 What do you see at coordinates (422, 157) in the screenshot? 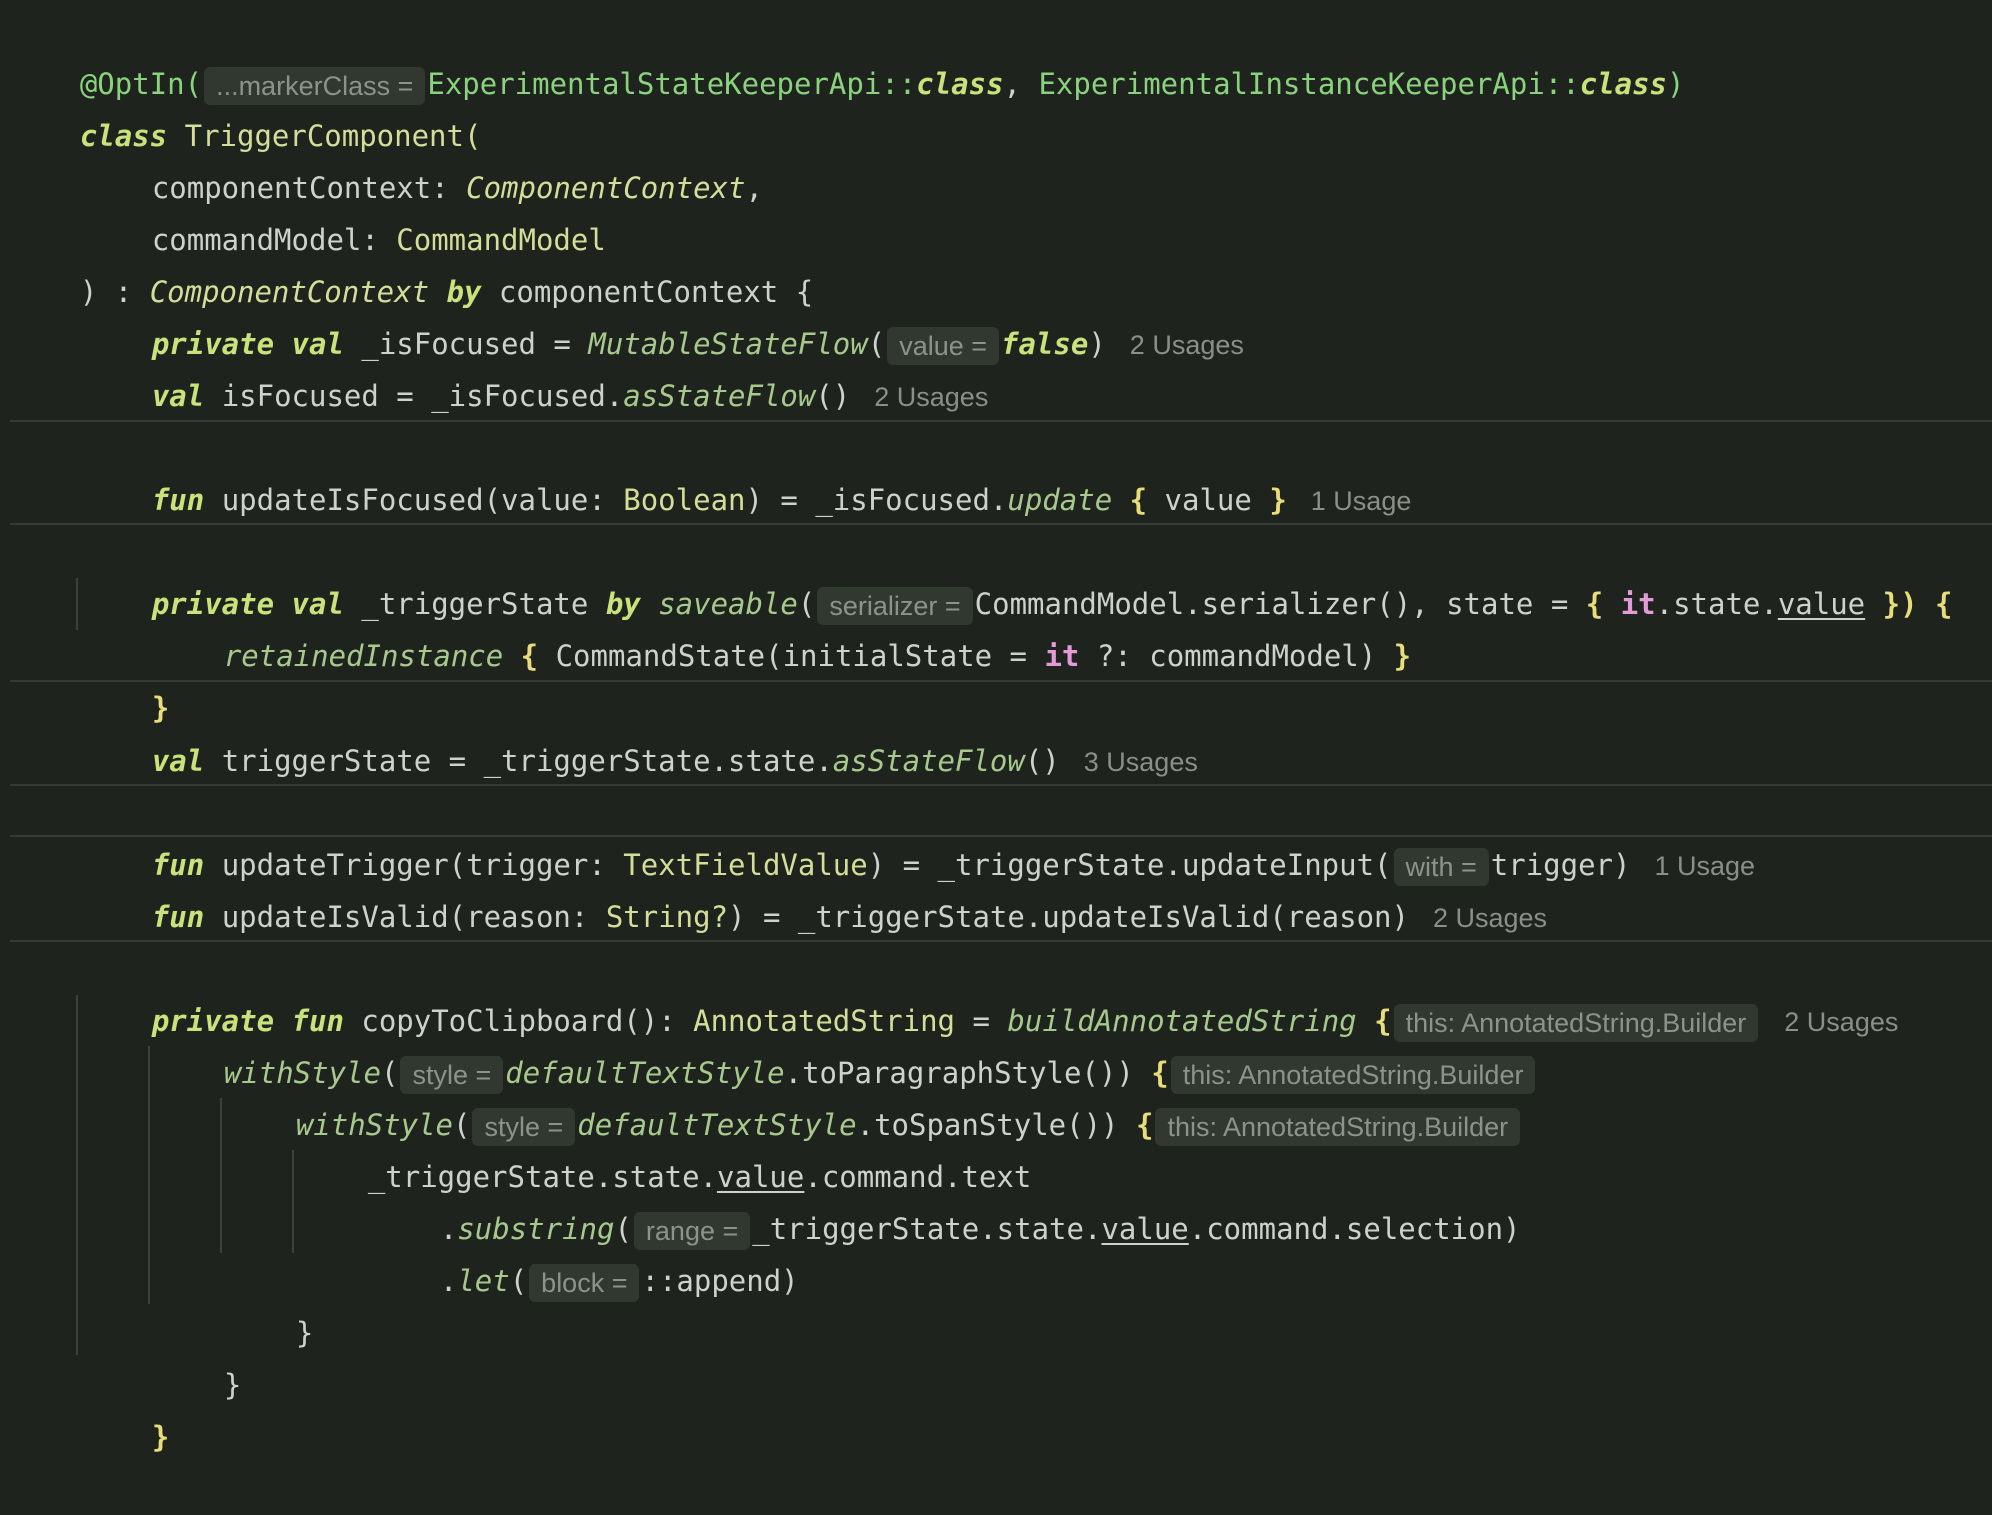
I see `code-line: componentContext: ComponentContext,` at bounding box center [422, 157].